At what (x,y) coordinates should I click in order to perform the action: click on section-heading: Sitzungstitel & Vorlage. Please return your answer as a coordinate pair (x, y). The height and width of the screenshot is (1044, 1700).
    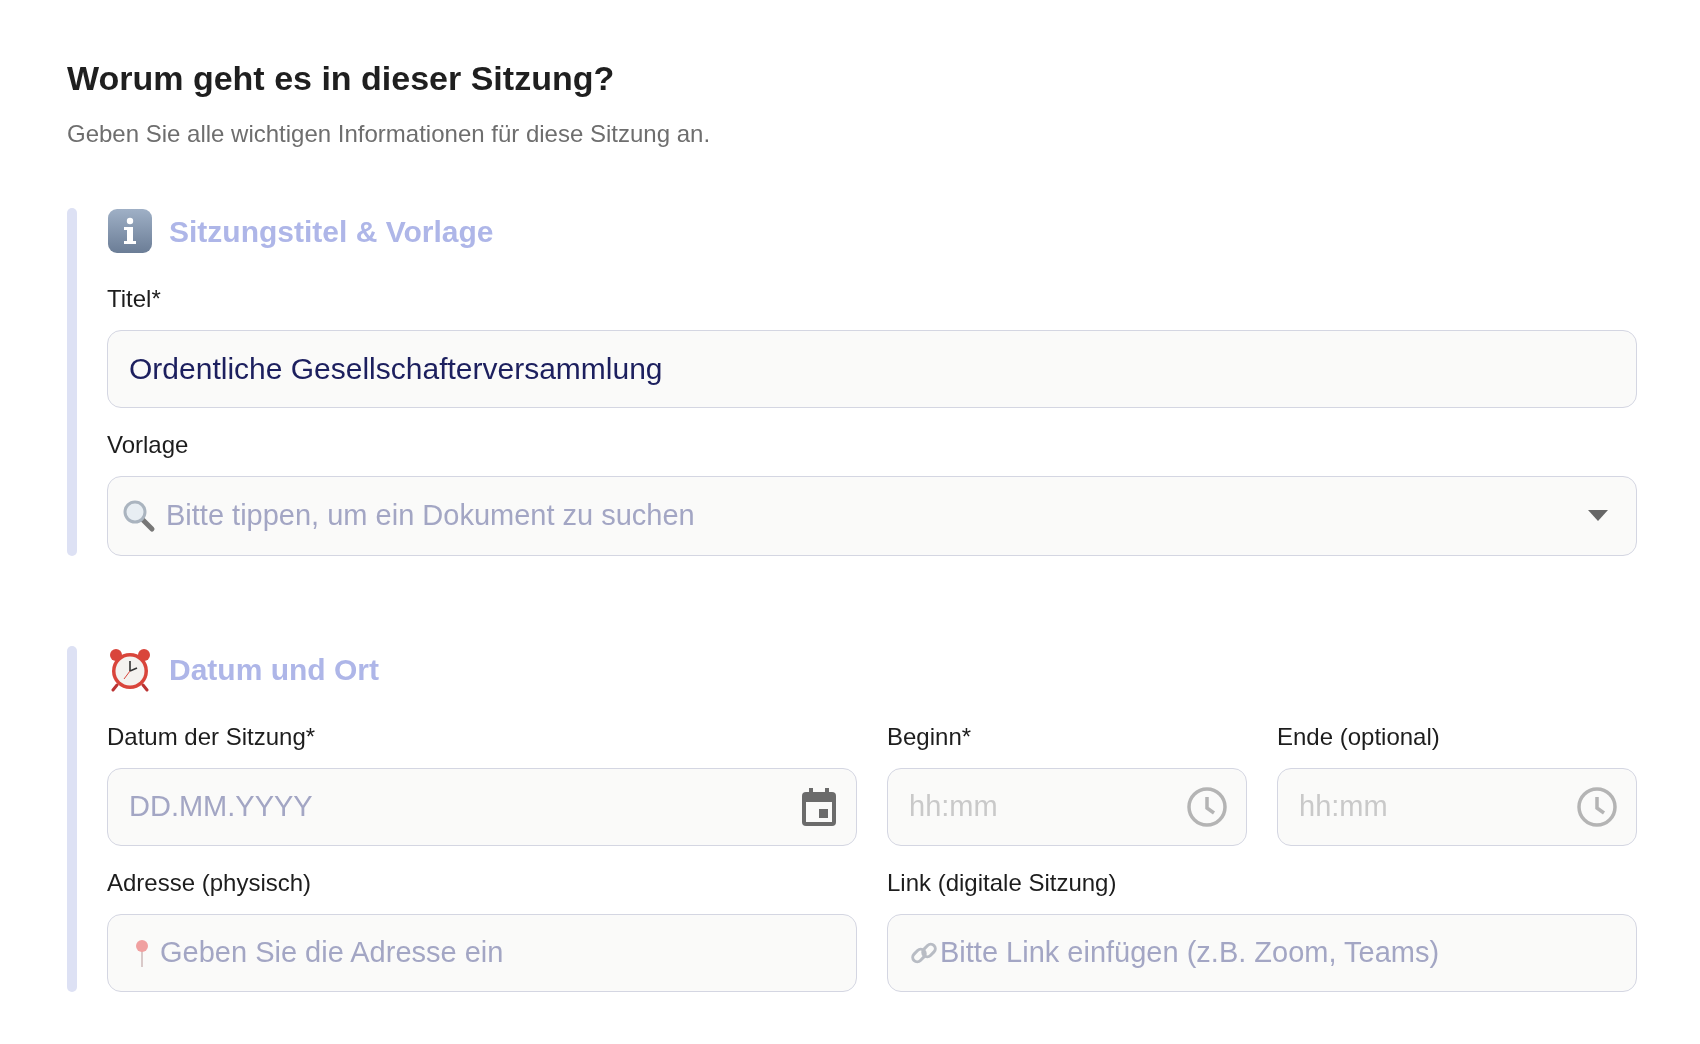
    Looking at the image, I should click on (331, 231).